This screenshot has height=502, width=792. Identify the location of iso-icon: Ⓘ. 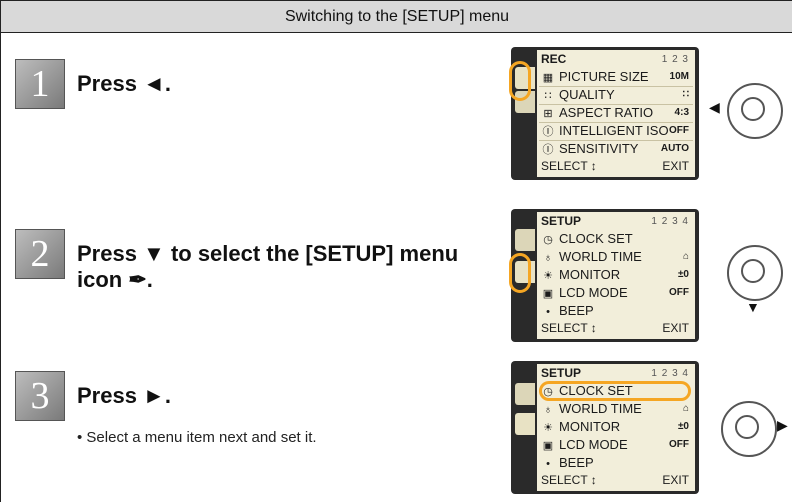
(548, 132).